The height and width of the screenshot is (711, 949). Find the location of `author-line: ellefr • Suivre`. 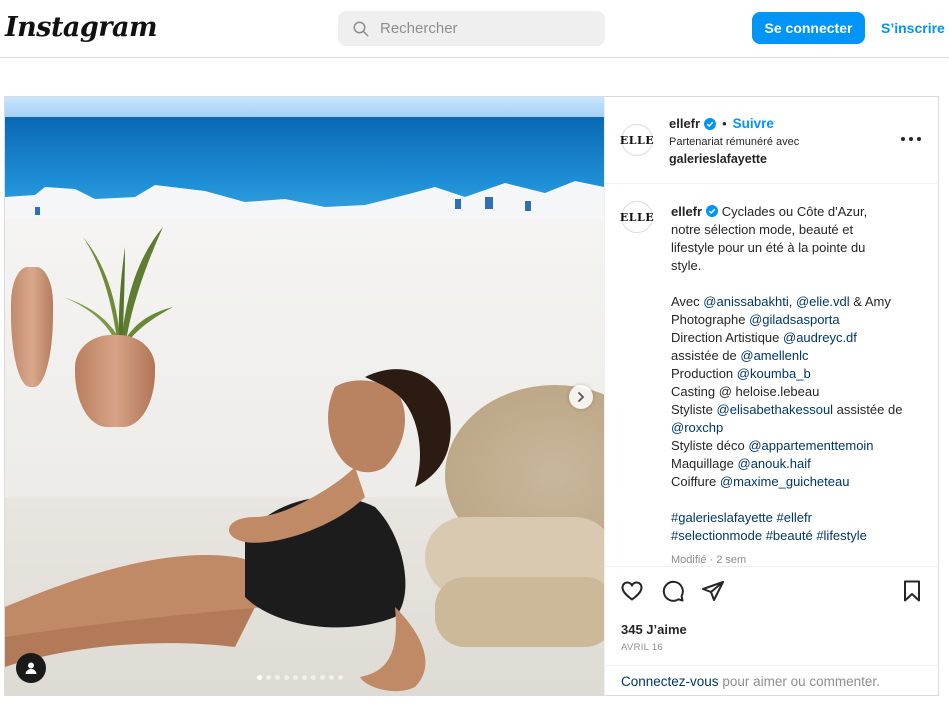

author-line: ellefr • Suivre is located at coordinates (721, 123).